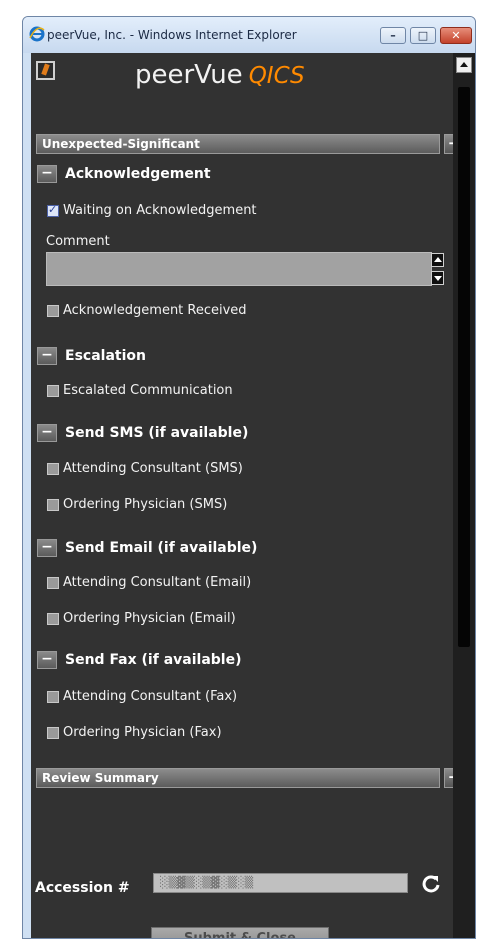 The height and width of the screenshot is (939, 485). I want to click on checkbox-label: Ordering Physician (Fax), so click(142, 732).